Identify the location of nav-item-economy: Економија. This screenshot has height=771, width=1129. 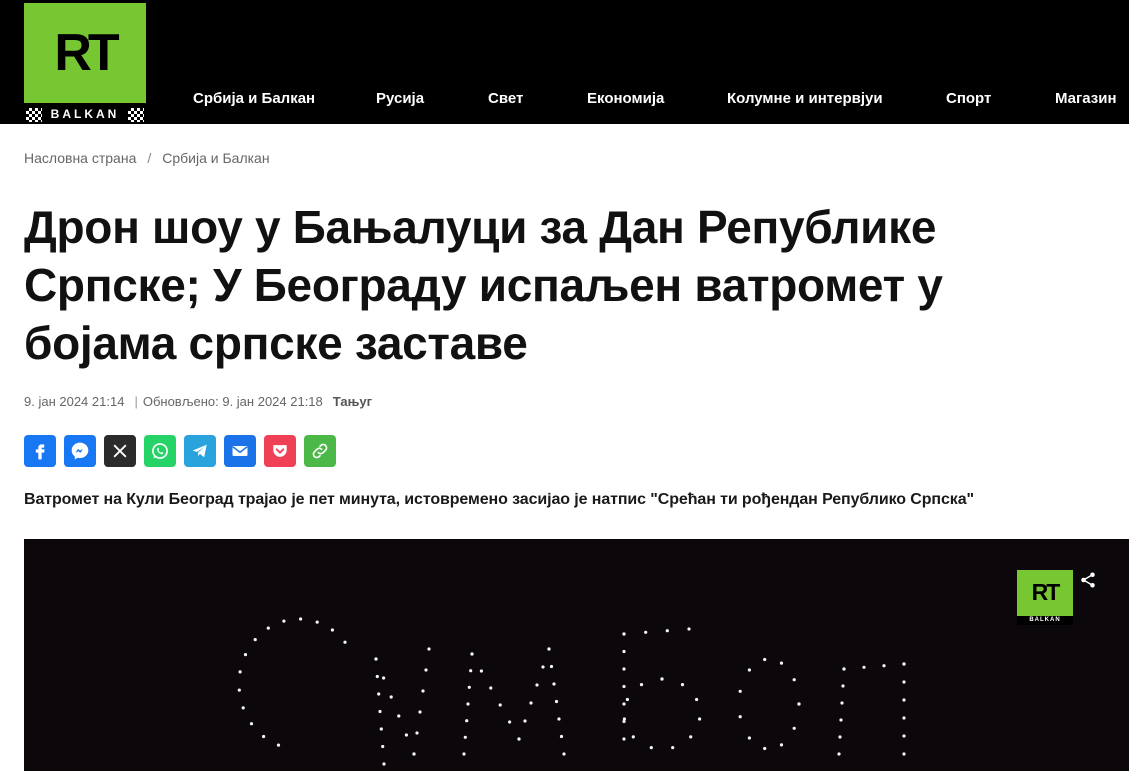
(625, 98).